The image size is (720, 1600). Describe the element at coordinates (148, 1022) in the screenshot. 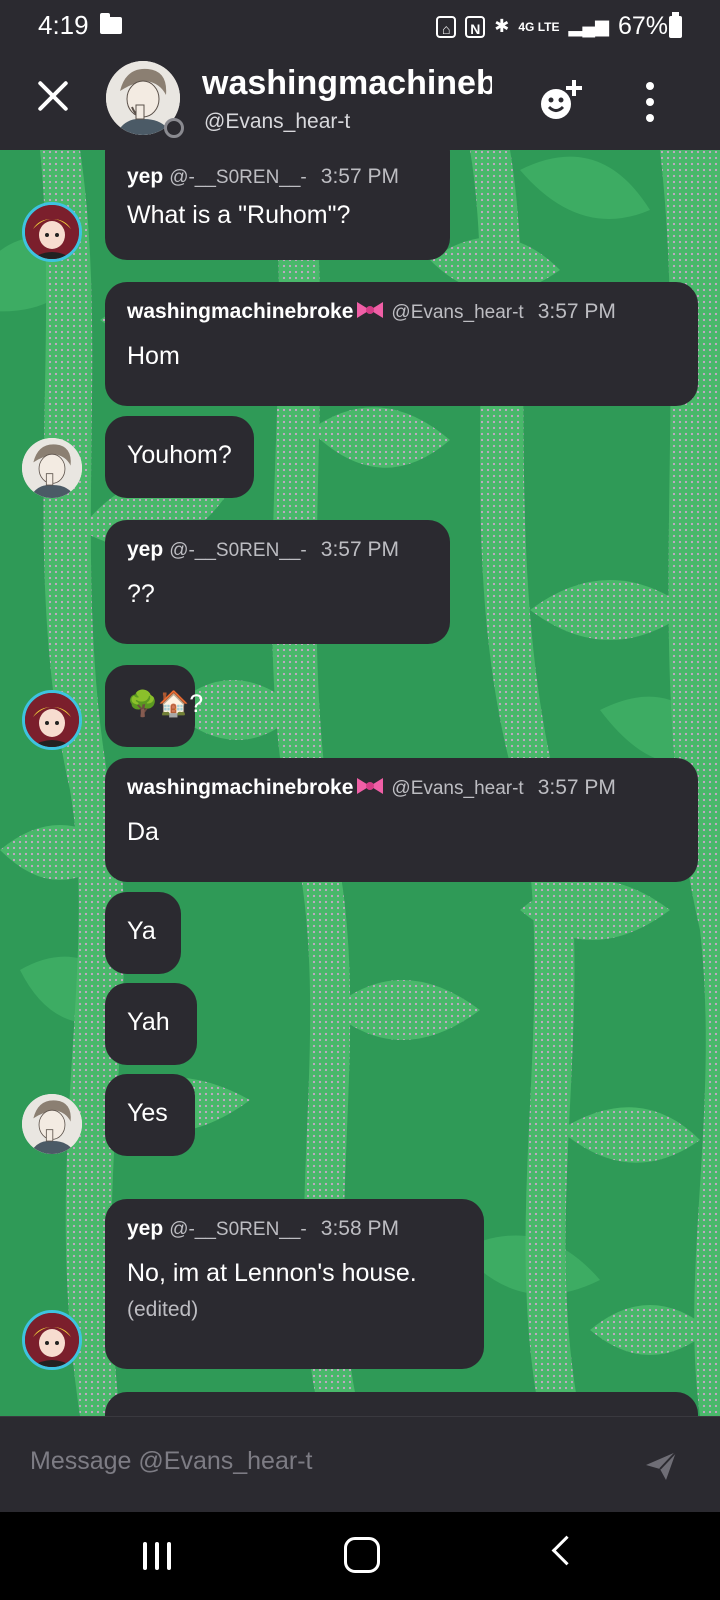

I see `message-text: Yah` at that location.